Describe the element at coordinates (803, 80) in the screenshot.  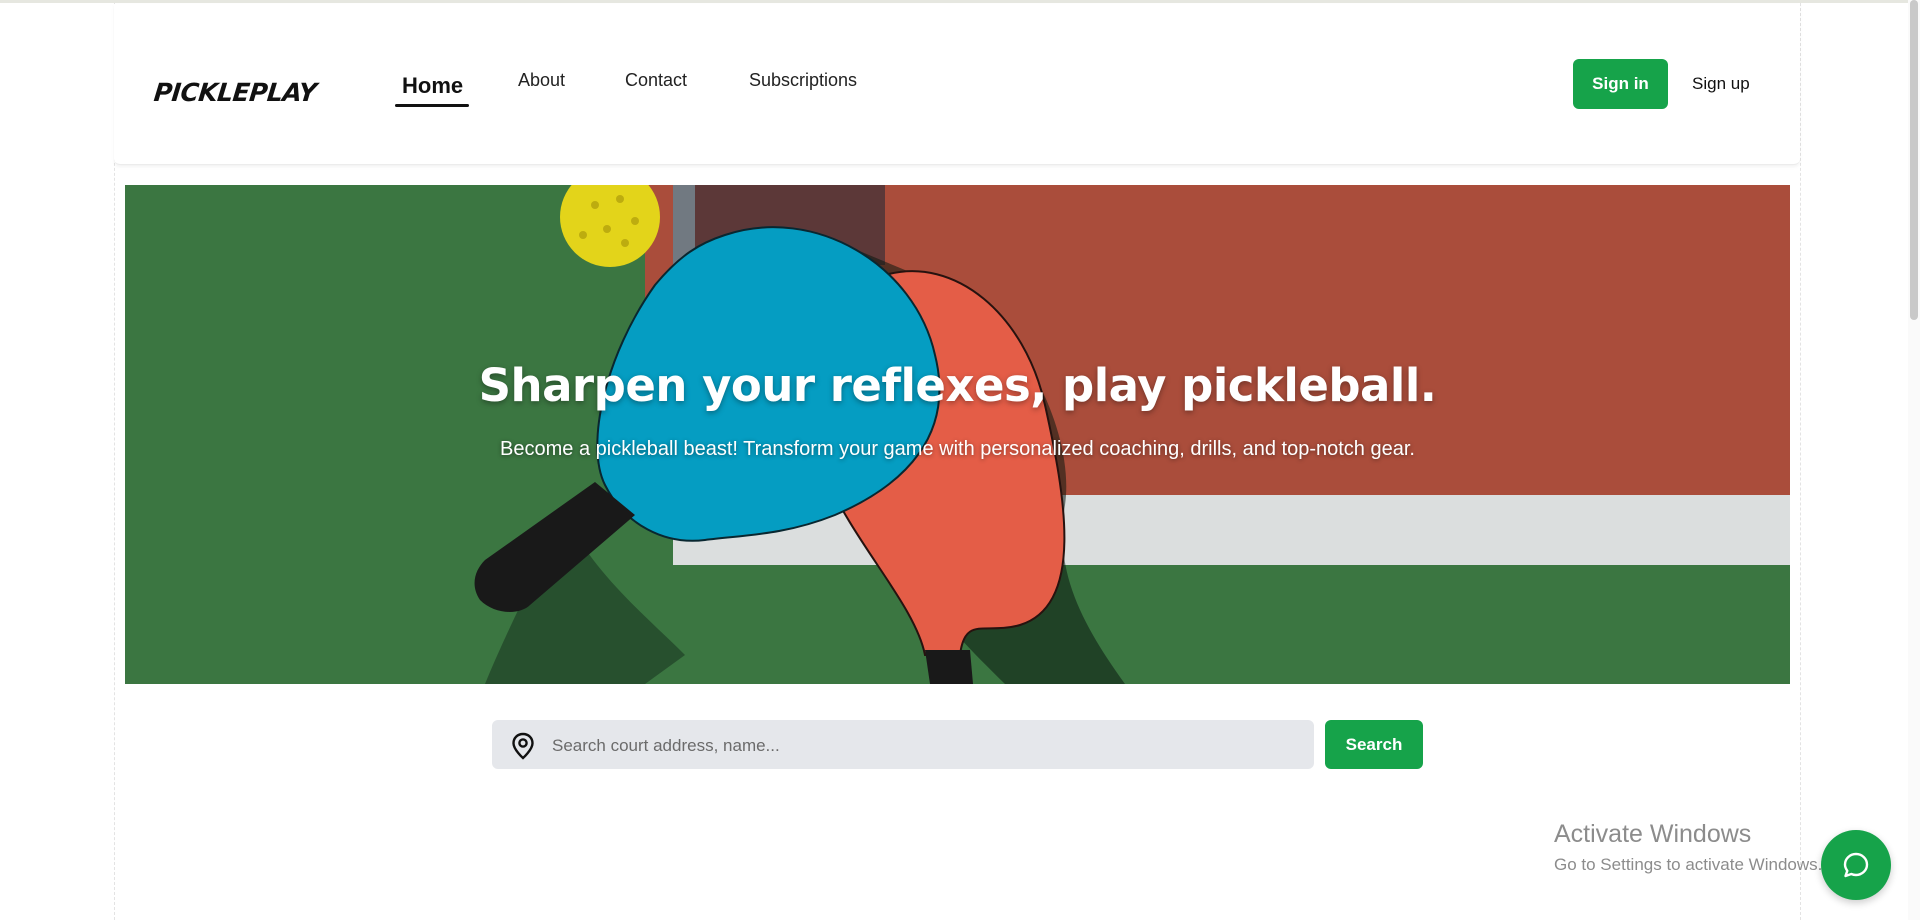
I see `nav-subscriptions: Subscriptions` at that location.